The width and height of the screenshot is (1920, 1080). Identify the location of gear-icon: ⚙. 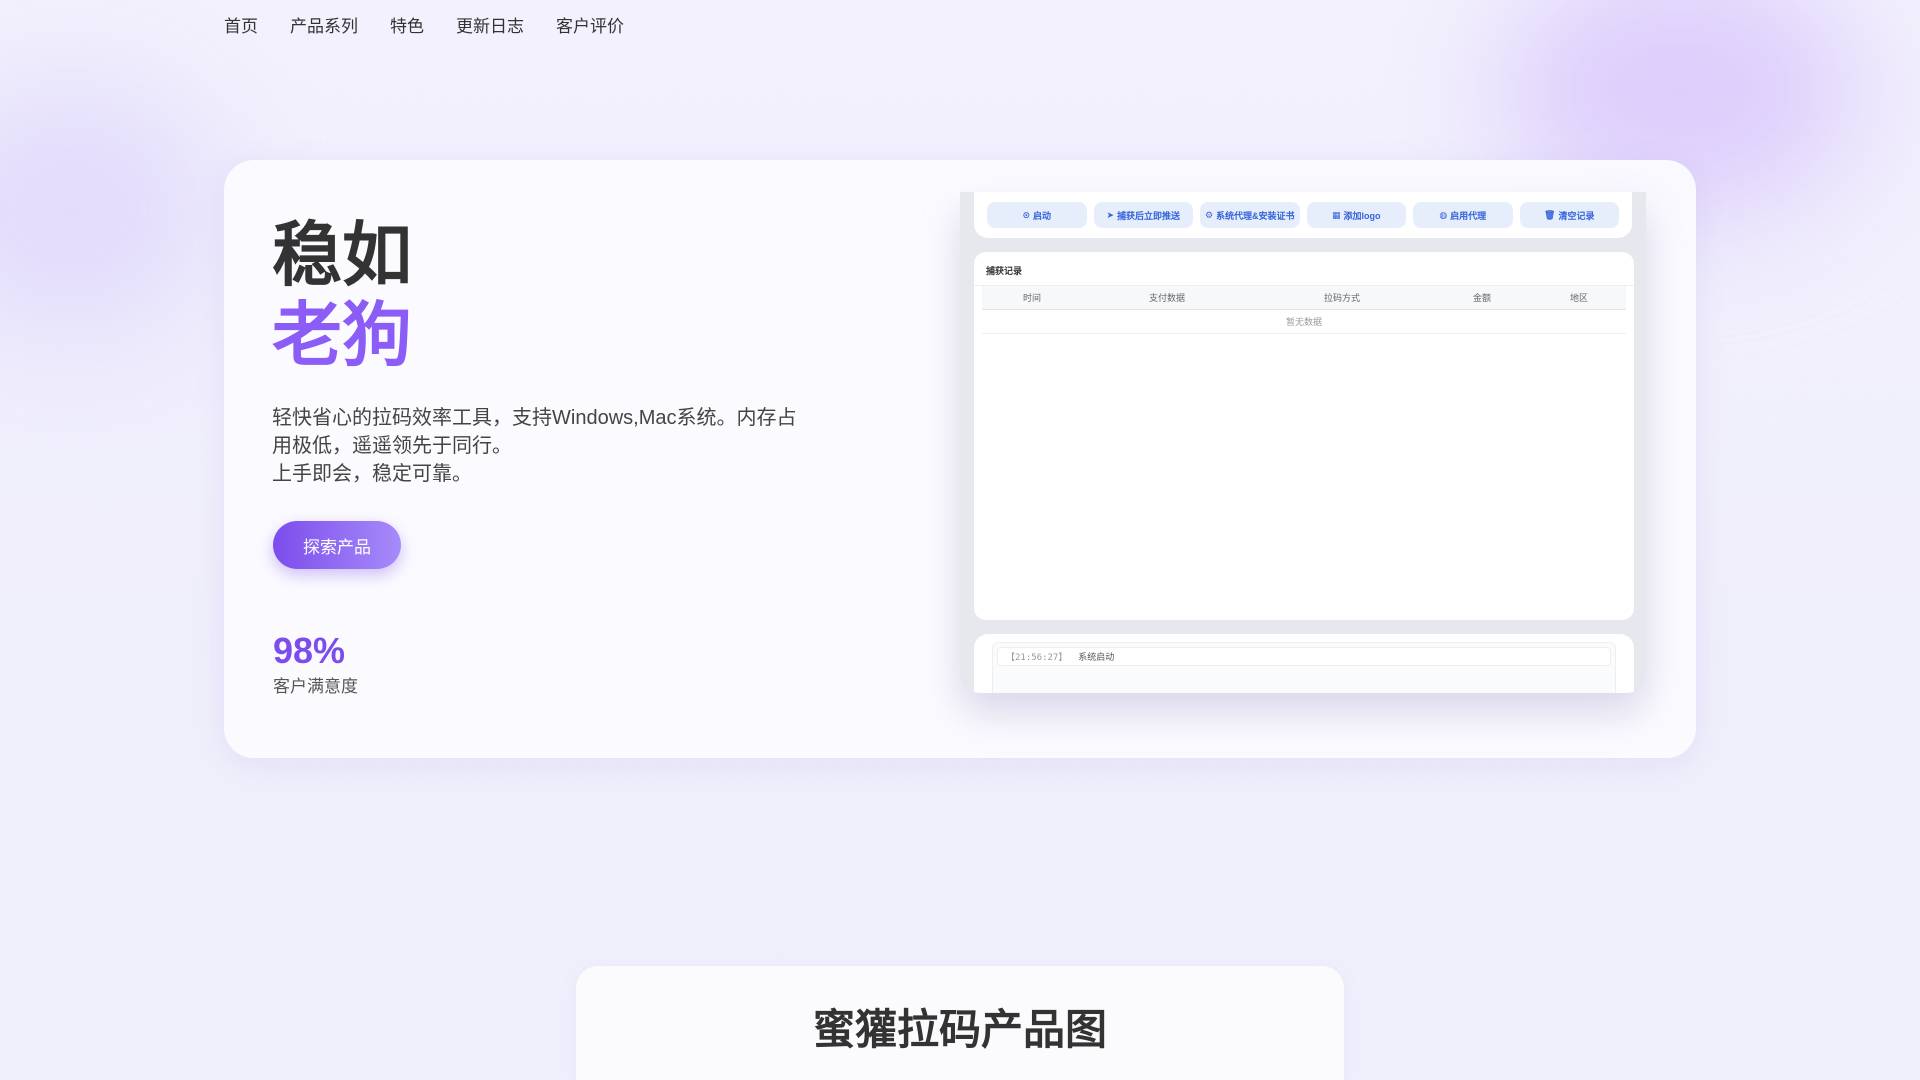
(1209, 214).